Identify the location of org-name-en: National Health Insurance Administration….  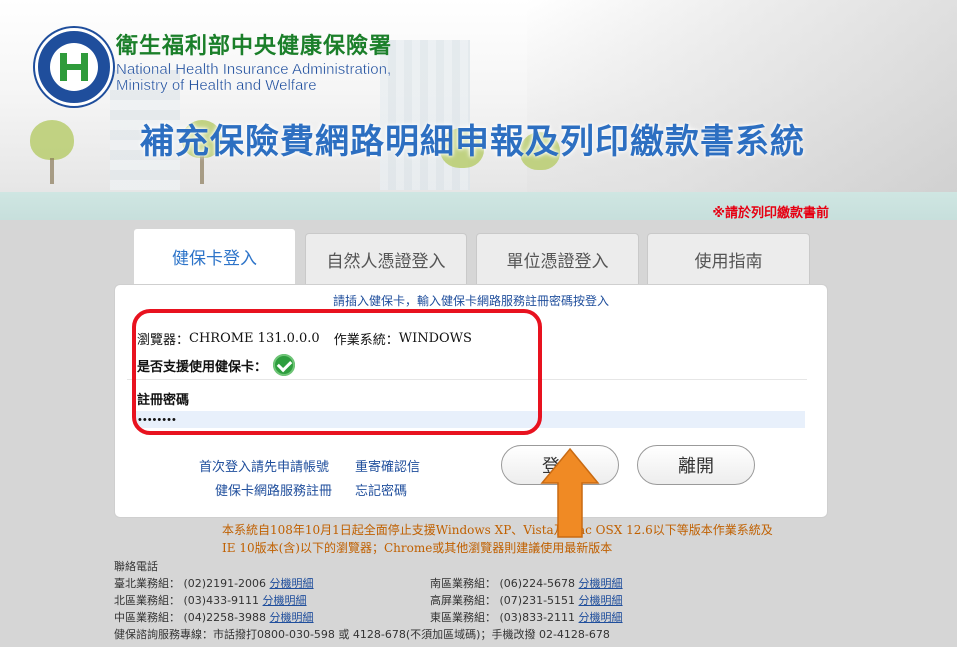
(254, 77).